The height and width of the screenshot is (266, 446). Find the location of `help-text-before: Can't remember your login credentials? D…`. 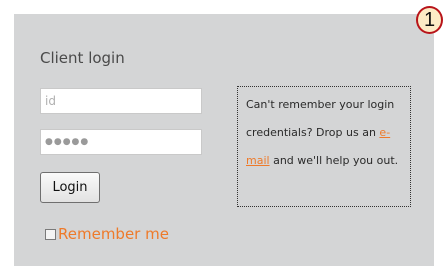

help-text-before: Can't remember your login credentials? D… is located at coordinates (320, 118).